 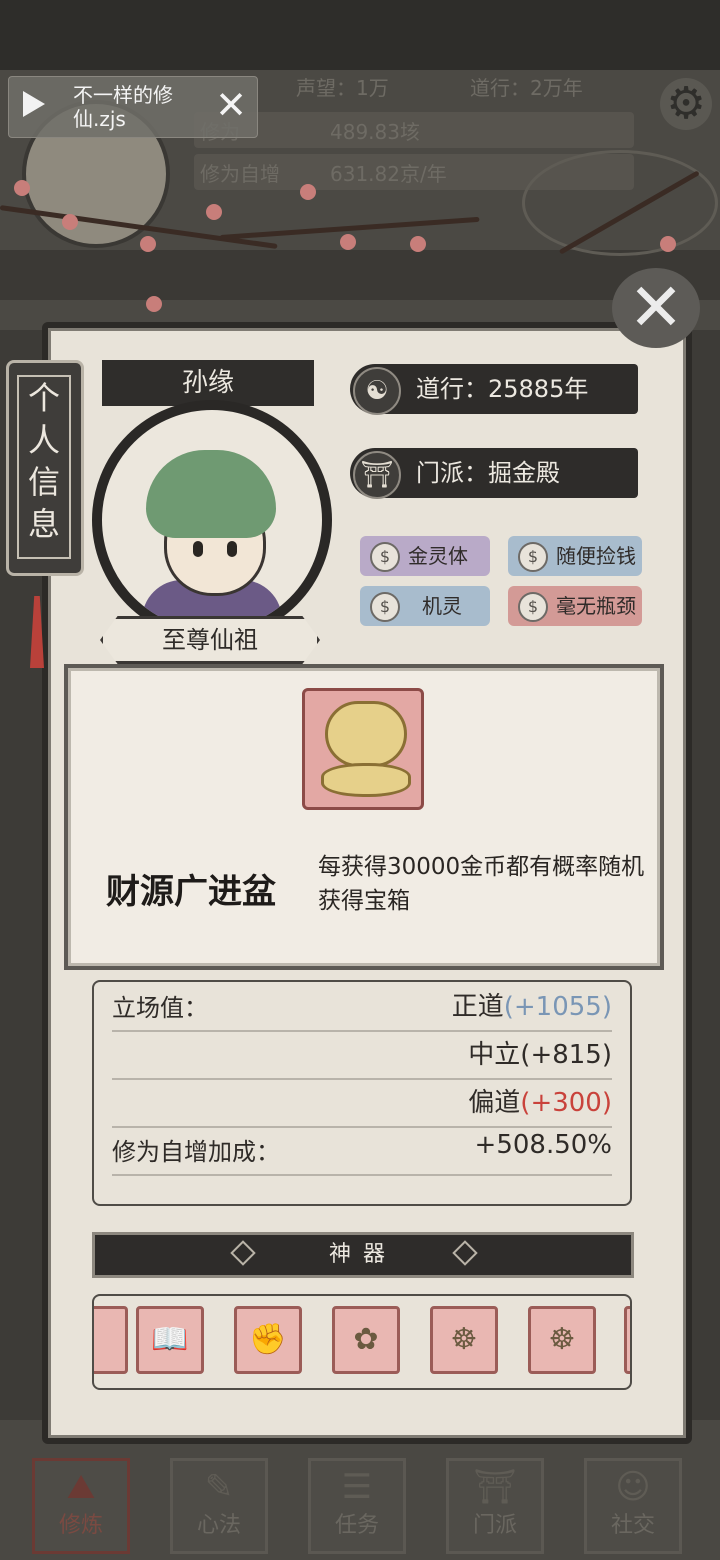 What do you see at coordinates (210, 640) in the screenshot?
I see `character-title: 至尊仙祖` at bounding box center [210, 640].